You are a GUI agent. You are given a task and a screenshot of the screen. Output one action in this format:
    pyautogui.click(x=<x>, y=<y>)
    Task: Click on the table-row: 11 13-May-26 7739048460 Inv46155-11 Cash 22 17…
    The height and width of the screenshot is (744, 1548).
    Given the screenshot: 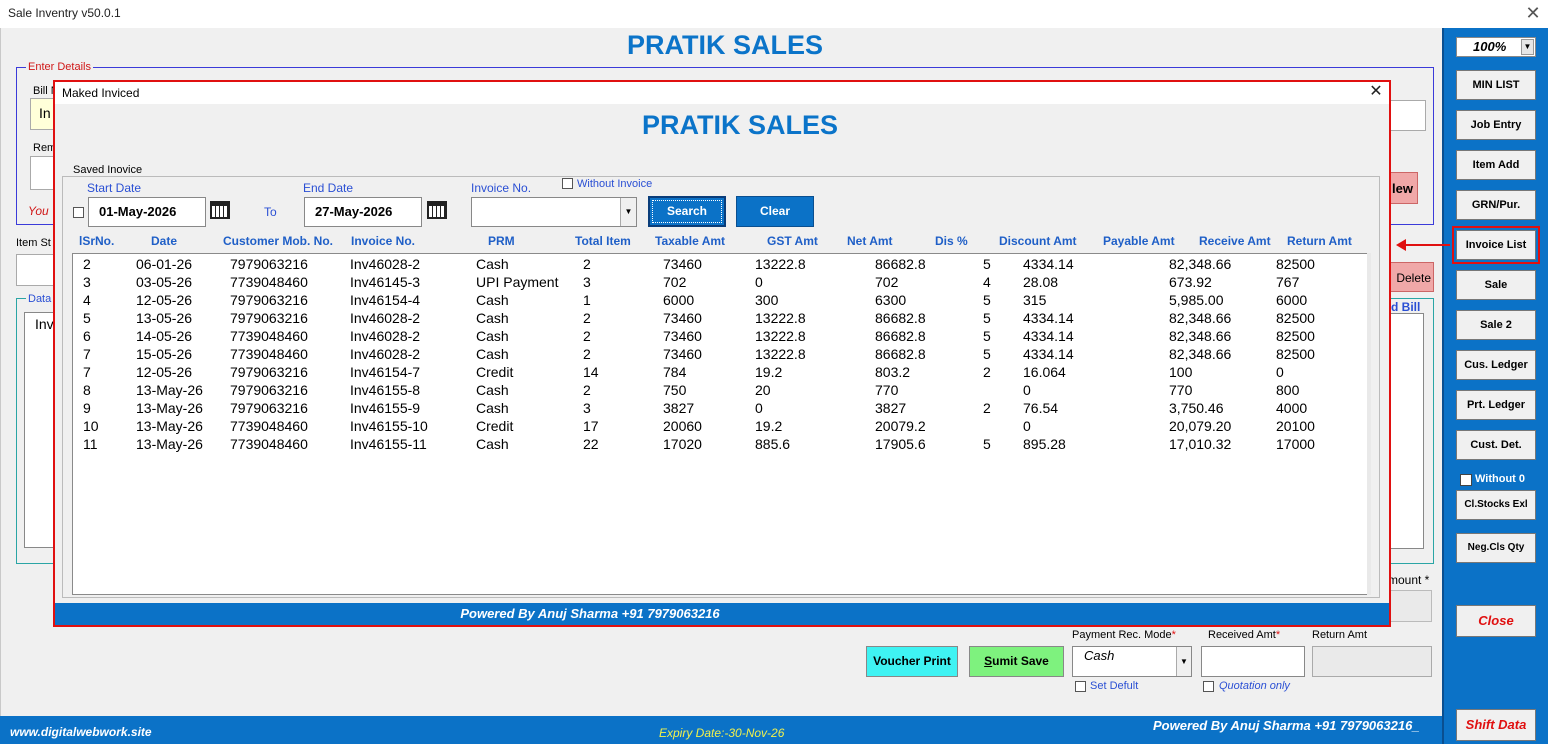 What is the action you would take?
    pyautogui.click(x=720, y=444)
    